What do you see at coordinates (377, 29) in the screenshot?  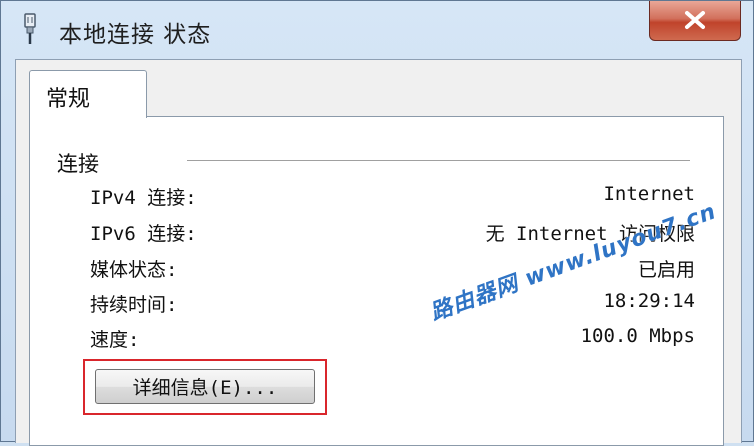 I see `title-bar: 本地连接 状态` at bounding box center [377, 29].